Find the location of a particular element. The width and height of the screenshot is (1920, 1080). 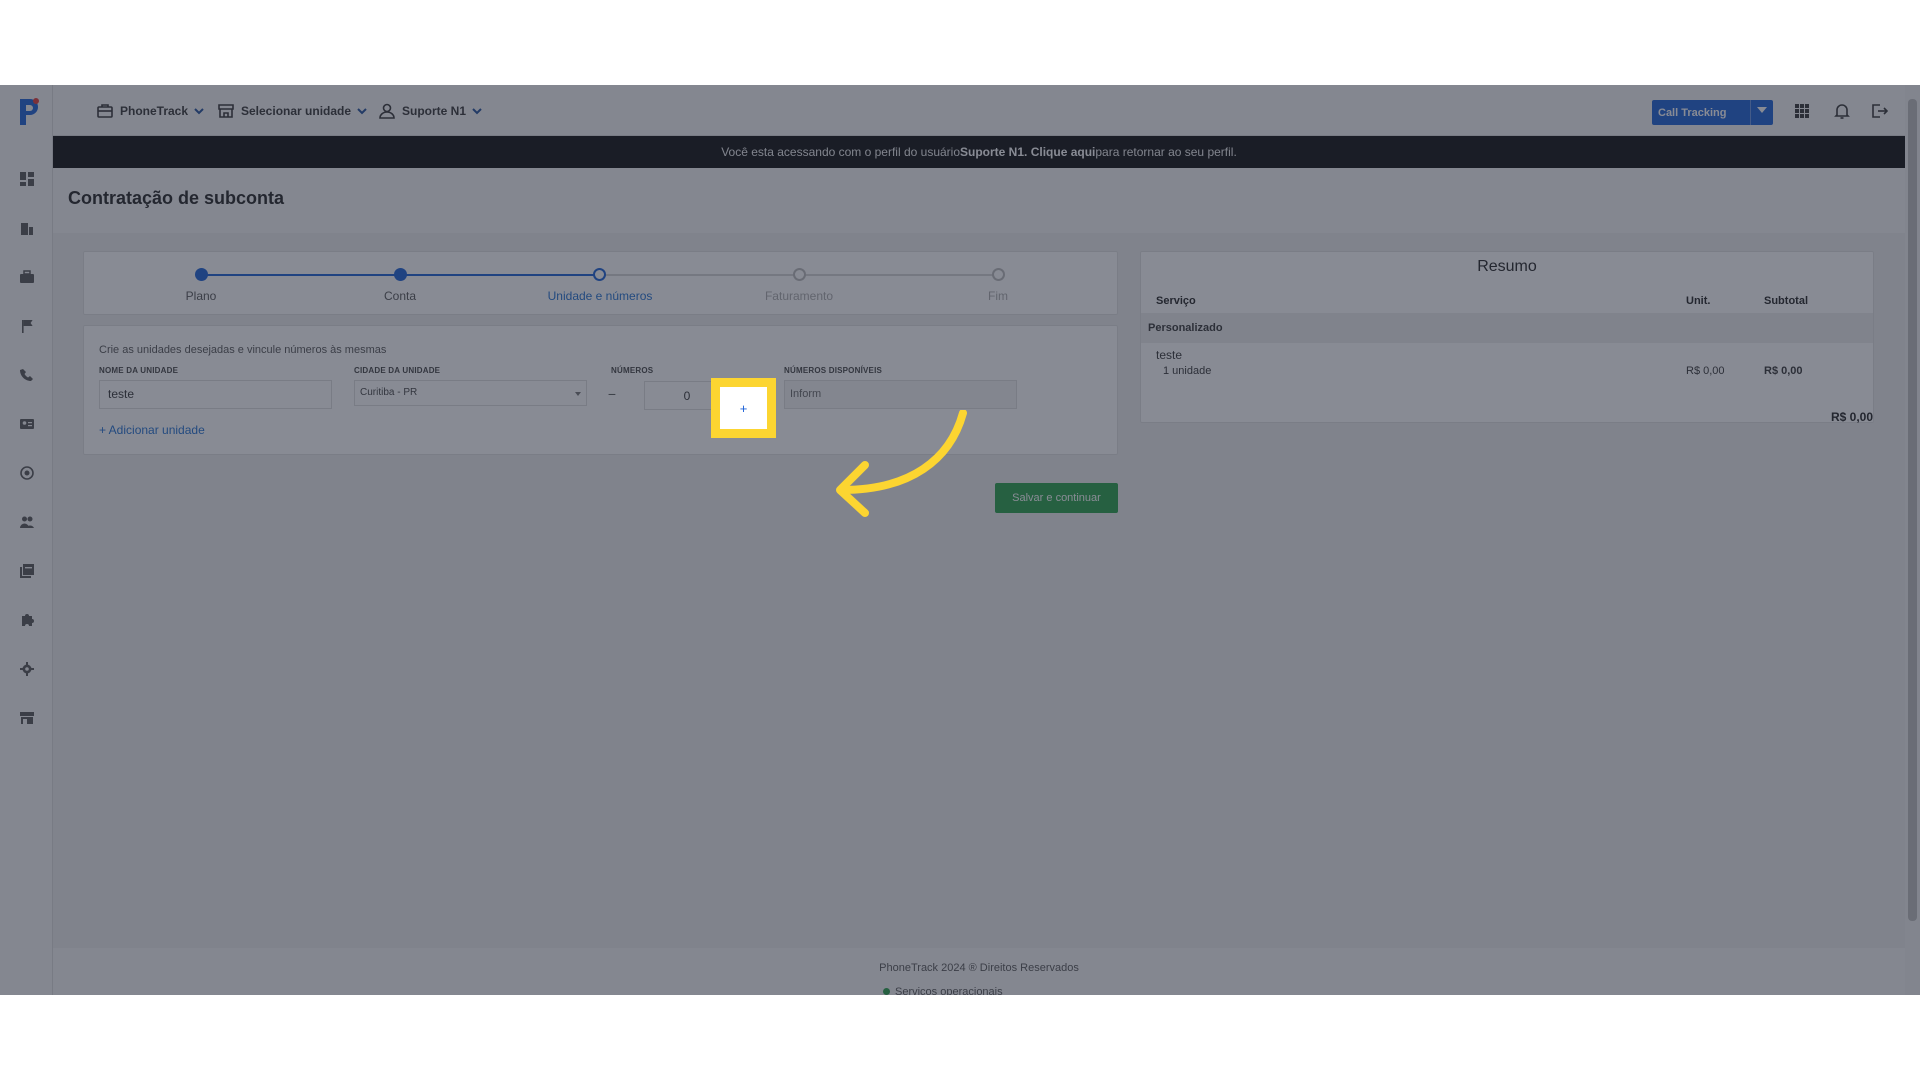

page-title: Contratação de subconta is located at coordinates (176, 198).